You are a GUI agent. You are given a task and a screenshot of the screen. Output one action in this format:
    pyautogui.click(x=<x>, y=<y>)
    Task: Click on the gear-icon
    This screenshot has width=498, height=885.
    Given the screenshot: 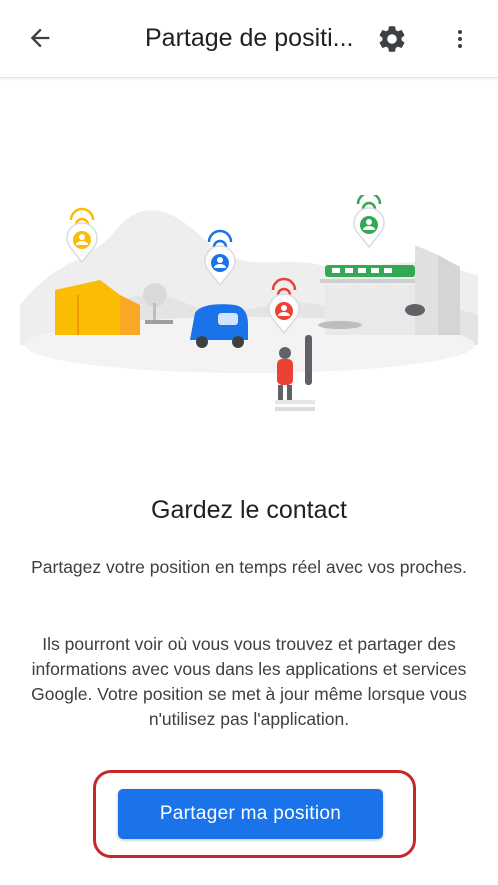 What is the action you would take?
    pyautogui.click(x=392, y=39)
    